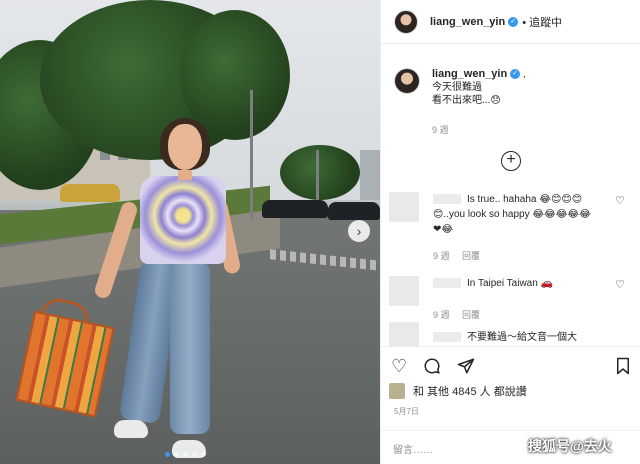 This screenshot has width=640, height=464. Describe the element at coordinates (467, 22) in the screenshot. I see `header-username: liang_wen_yin` at that location.